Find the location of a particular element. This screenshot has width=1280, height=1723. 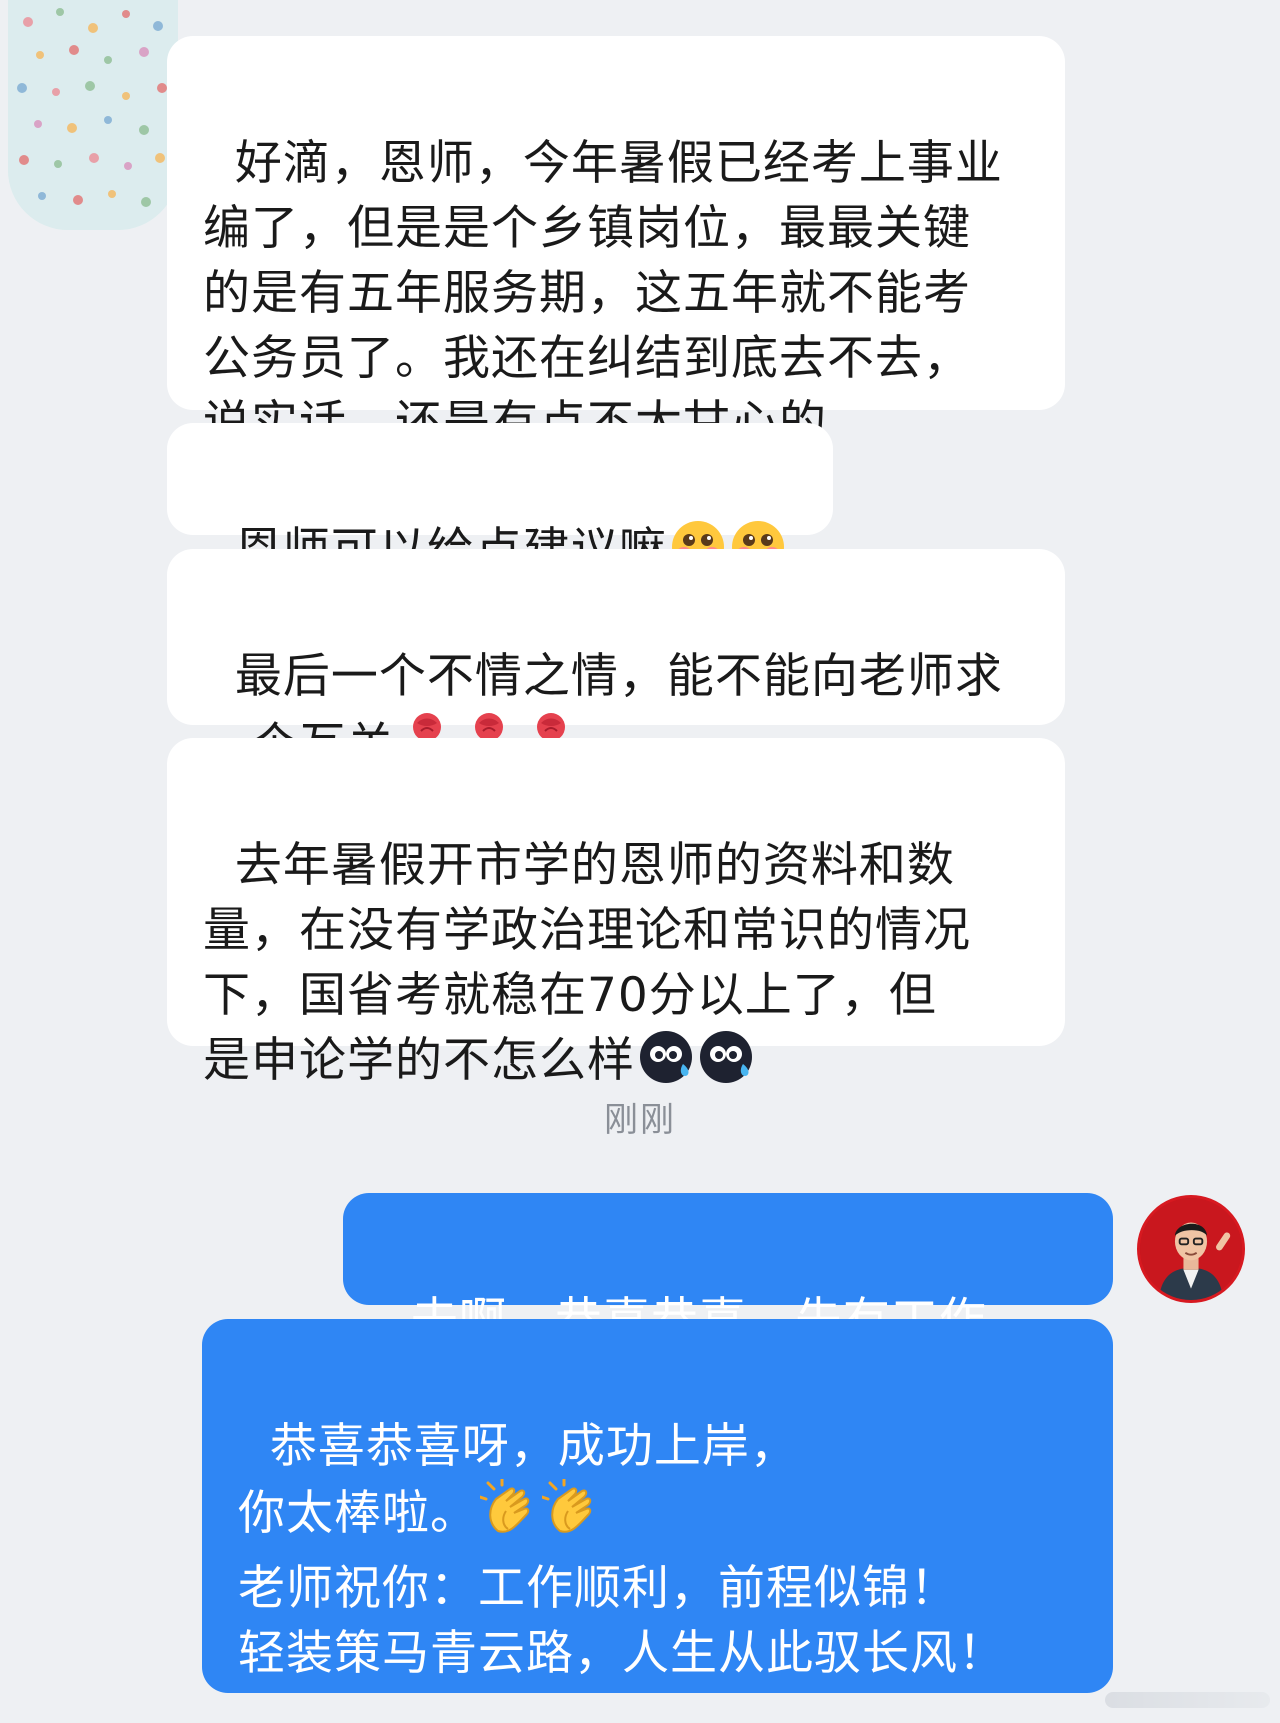

incoming-message-2: 恩师可以给点建议嘛 is located at coordinates (500, 500).